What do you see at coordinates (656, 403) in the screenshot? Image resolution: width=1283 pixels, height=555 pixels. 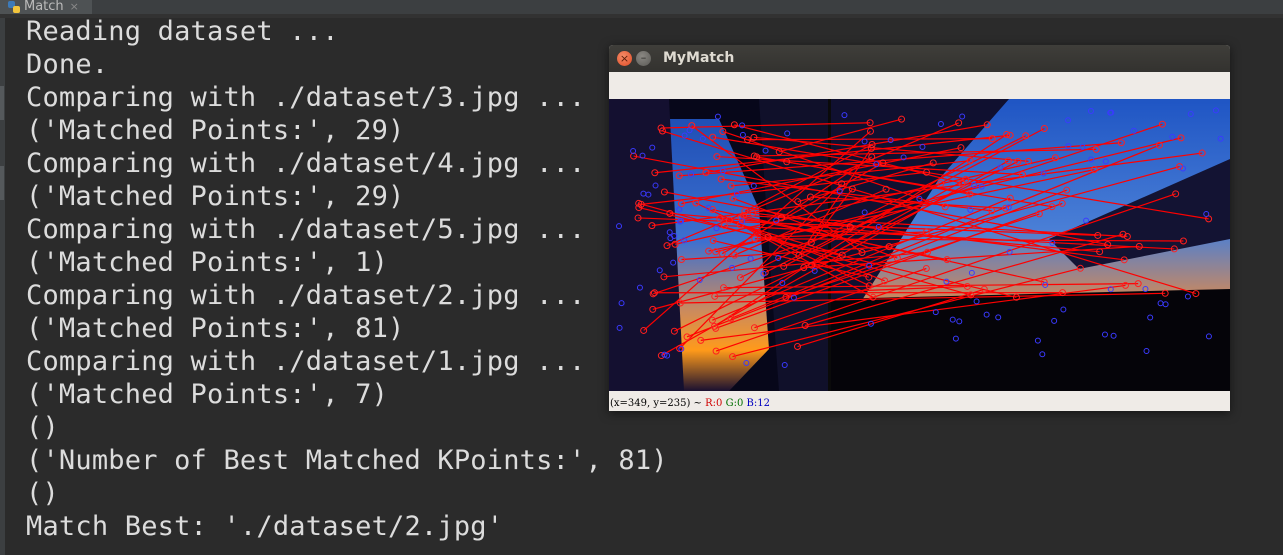 I see `status-coordinates: (x=349, y=235) ~` at bounding box center [656, 403].